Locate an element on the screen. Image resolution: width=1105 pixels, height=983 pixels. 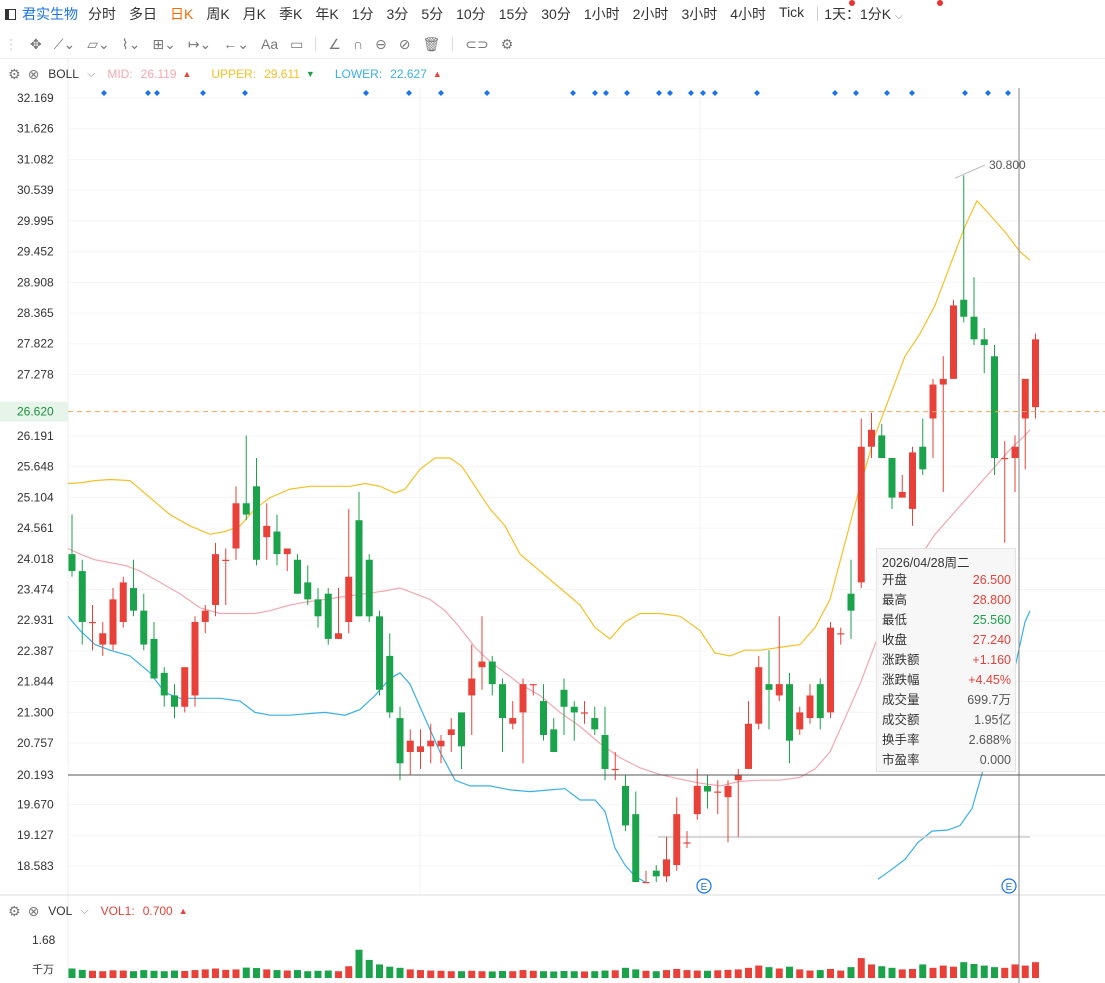
y-tick-label: 19.127 is located at coordinates (35, 835).